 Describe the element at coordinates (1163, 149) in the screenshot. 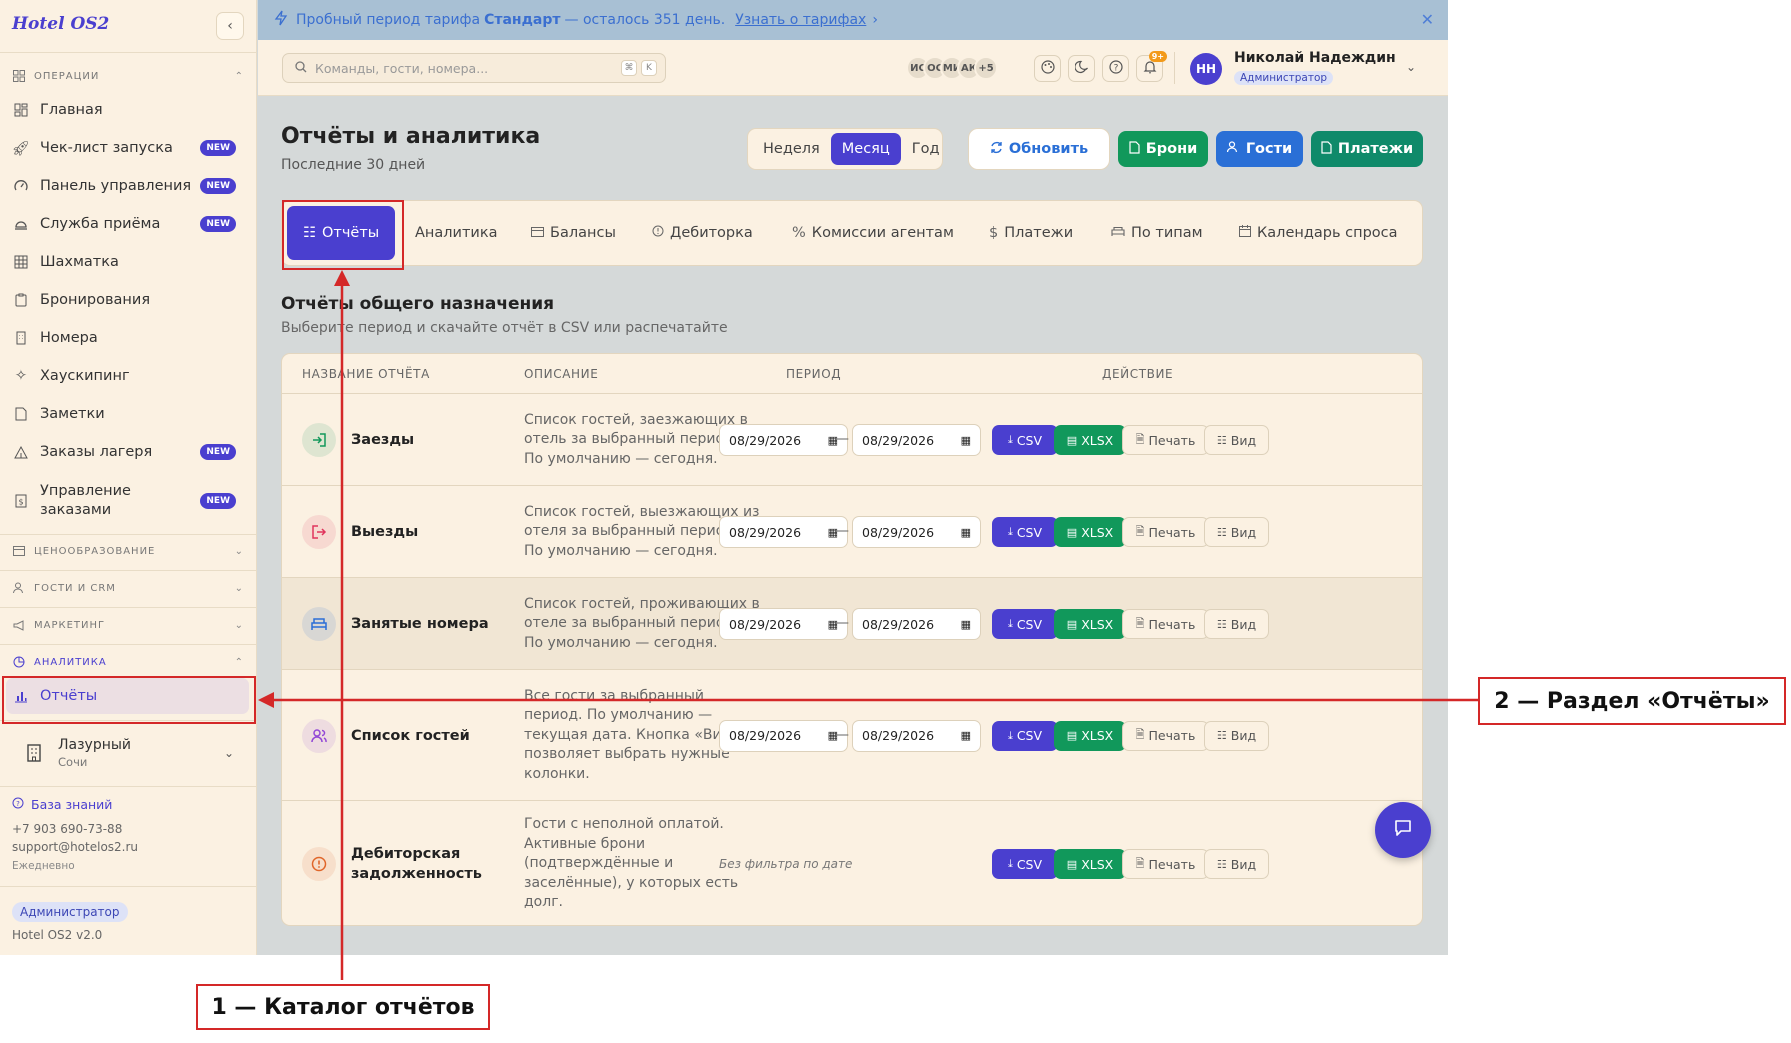

I see `bookings-button: Брони` at that location.